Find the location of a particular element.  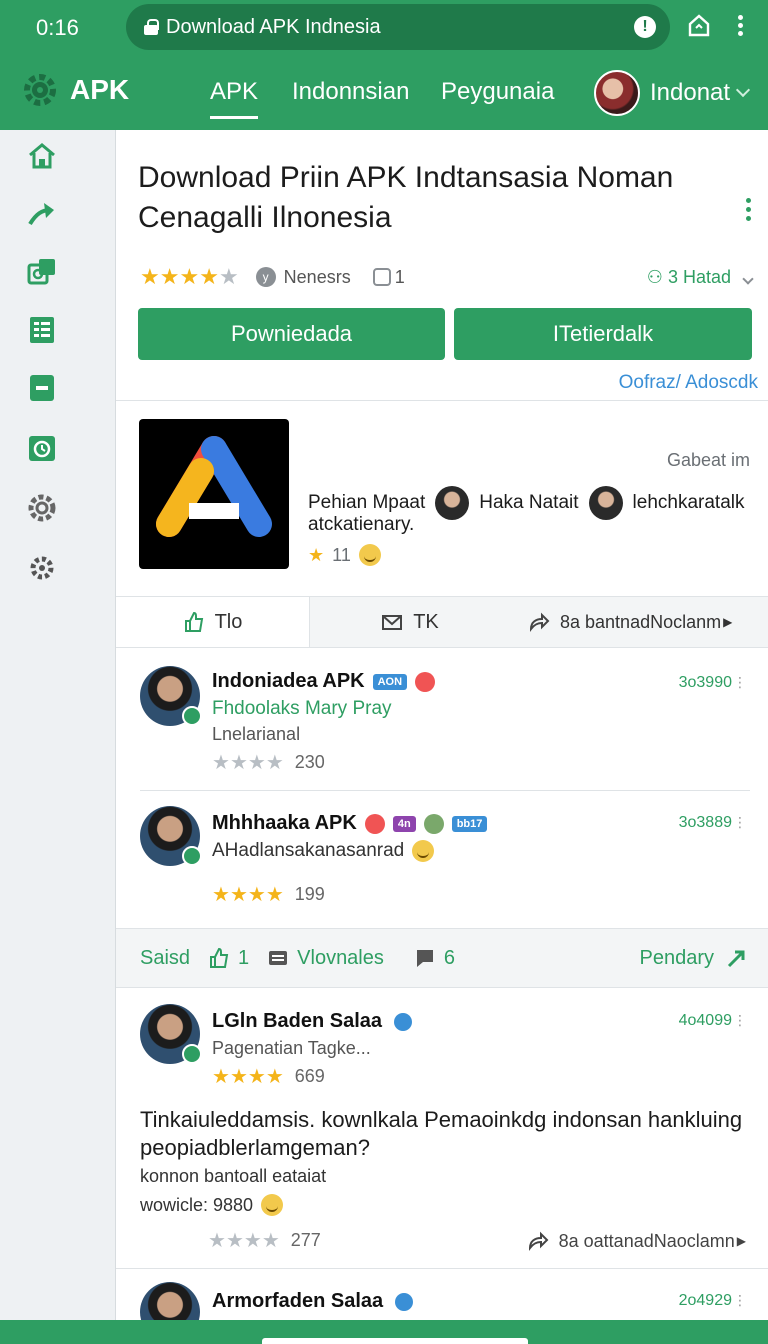

top-nav: APK APK Indonnsian Peygunaia Indonat is located at coordinates (384, 93).